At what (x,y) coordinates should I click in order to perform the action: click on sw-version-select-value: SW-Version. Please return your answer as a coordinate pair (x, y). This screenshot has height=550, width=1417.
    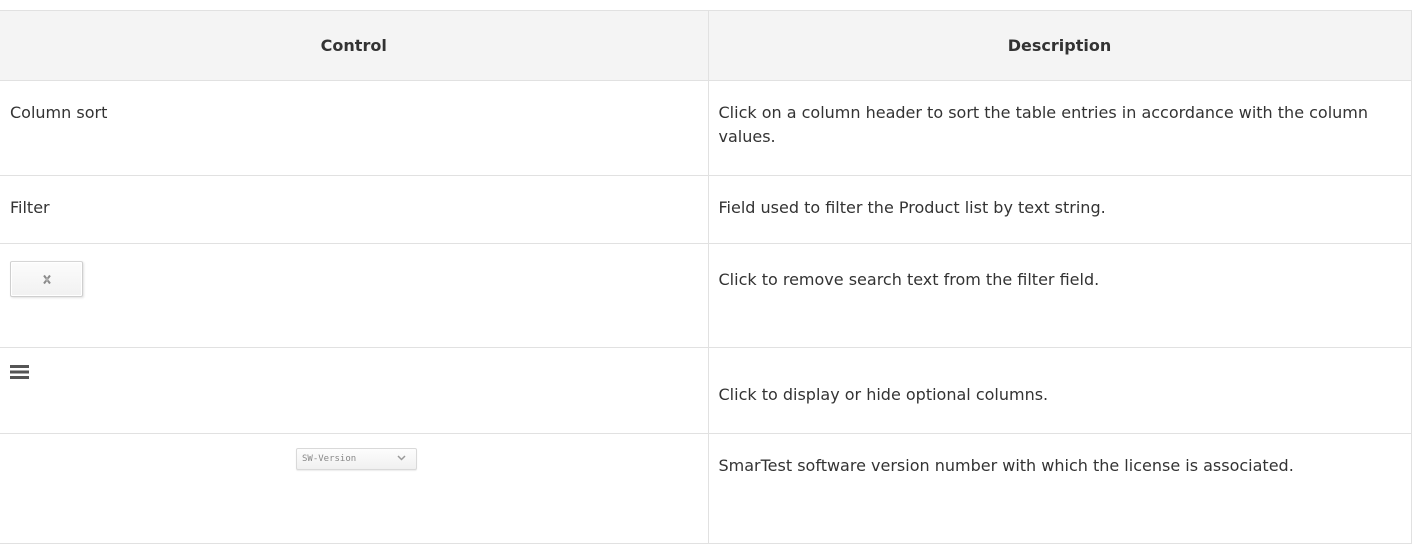
    Looking at the image, I should click on (329, 459).